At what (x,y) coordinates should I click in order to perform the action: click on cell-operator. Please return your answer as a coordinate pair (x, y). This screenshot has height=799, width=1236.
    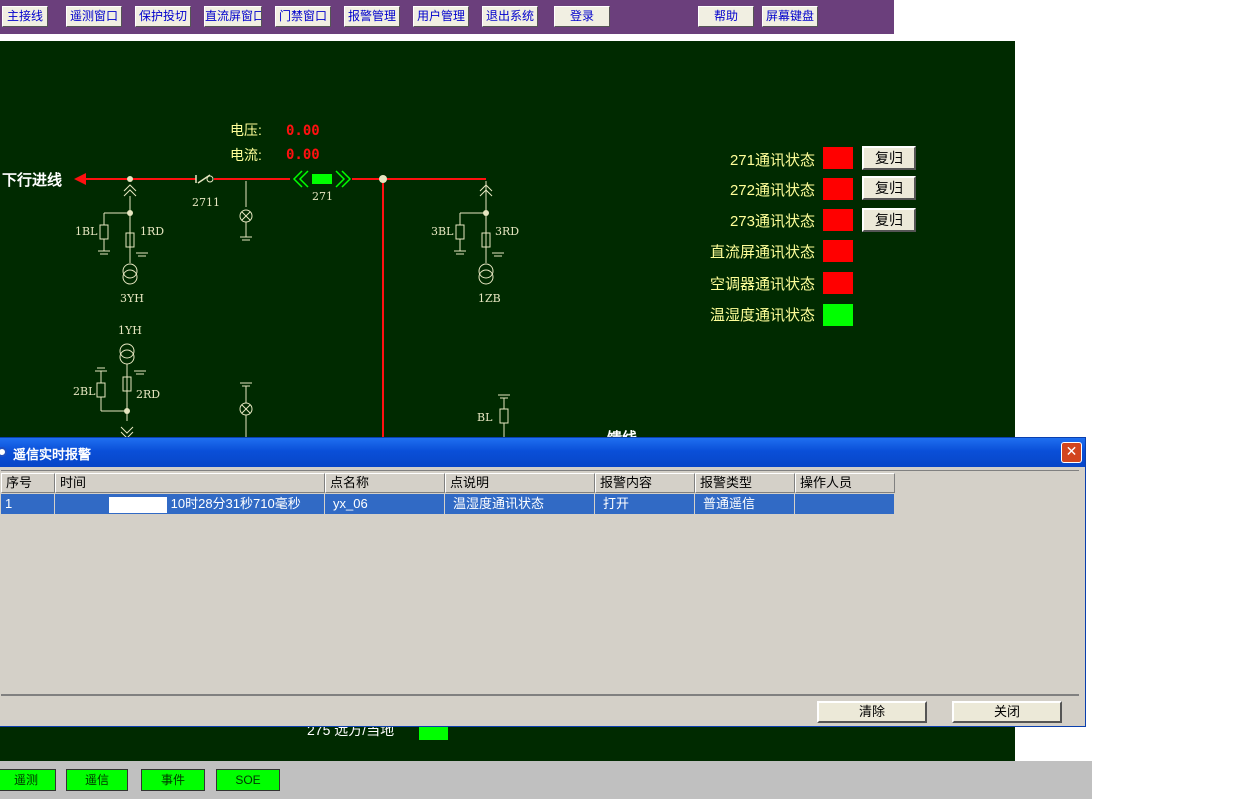
    Looking at the image, I should click on (845, 504).